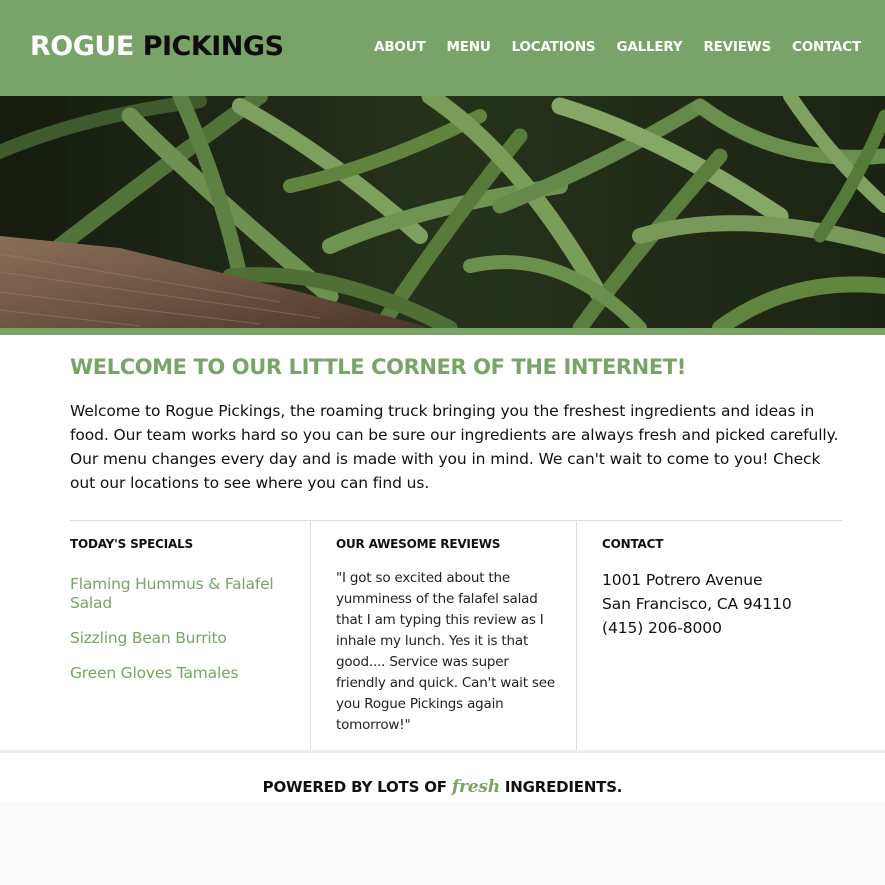 The image size is (885, 885). I want to click on footer-tagline: POWERED BY LOTS OF fresh INGREDIENTS., so click(442, 787).